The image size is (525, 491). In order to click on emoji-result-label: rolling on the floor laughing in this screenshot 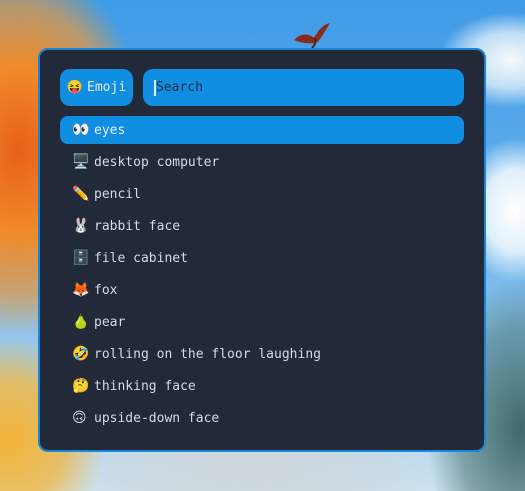, I will do `click(207, 354)`.